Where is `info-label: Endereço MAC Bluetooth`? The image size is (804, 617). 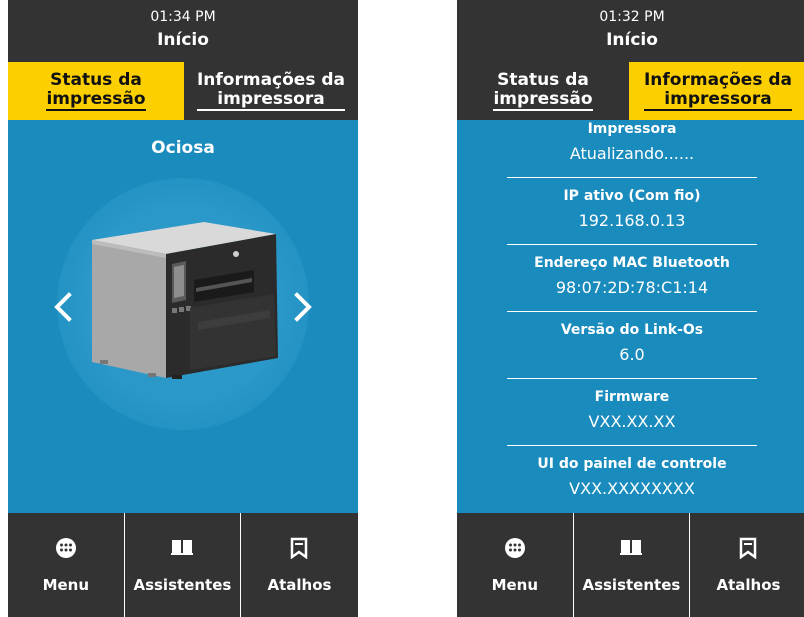 info-label: Endereço MAC Bluetooth is located at coordinates (632, 263).